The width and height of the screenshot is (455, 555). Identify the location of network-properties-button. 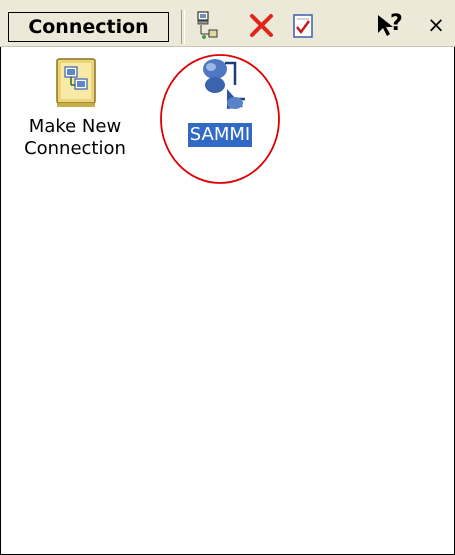
(207, 26).